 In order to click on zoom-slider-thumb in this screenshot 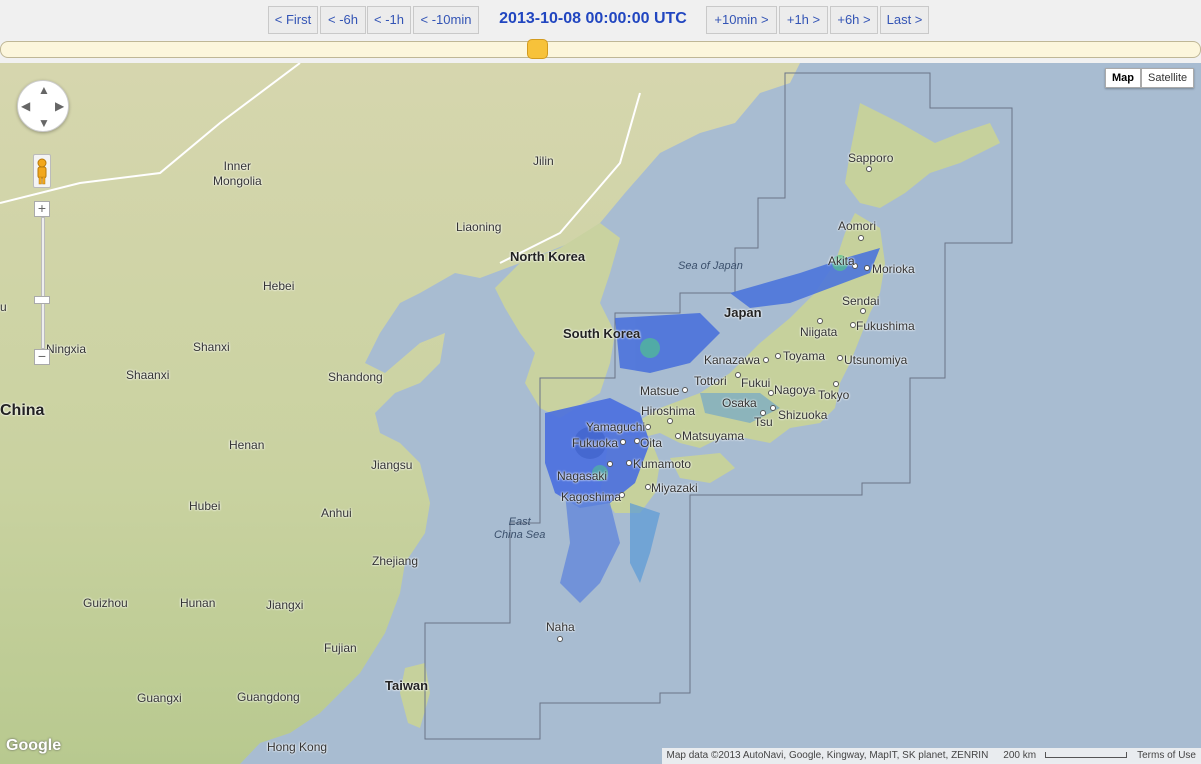, I will do `click(42, 300)`.